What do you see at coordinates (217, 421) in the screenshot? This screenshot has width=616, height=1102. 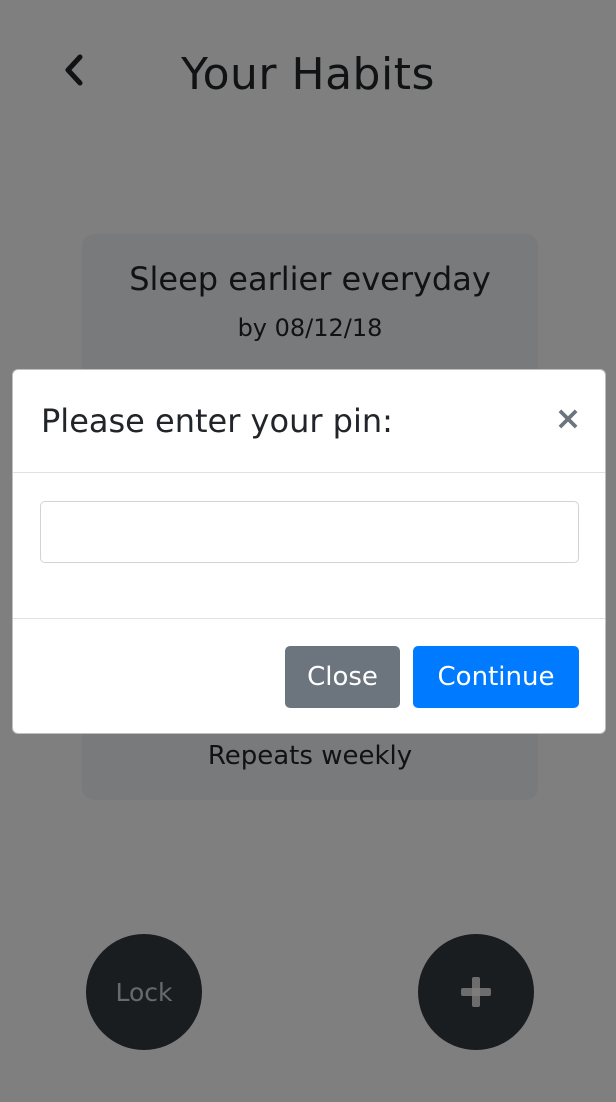 I see `modal-title: Please enter your pin:` at bounding box center [217, 421].